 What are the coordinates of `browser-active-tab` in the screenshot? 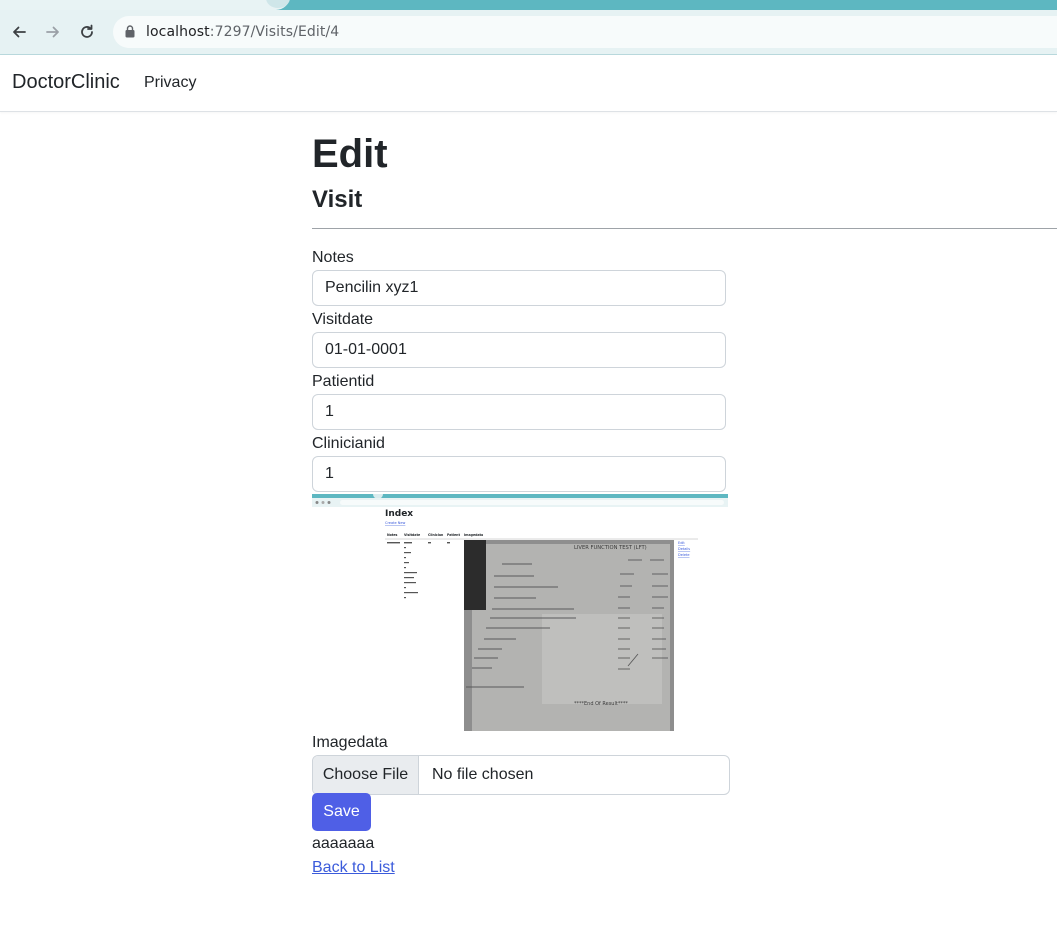 It's located at (145, 5).